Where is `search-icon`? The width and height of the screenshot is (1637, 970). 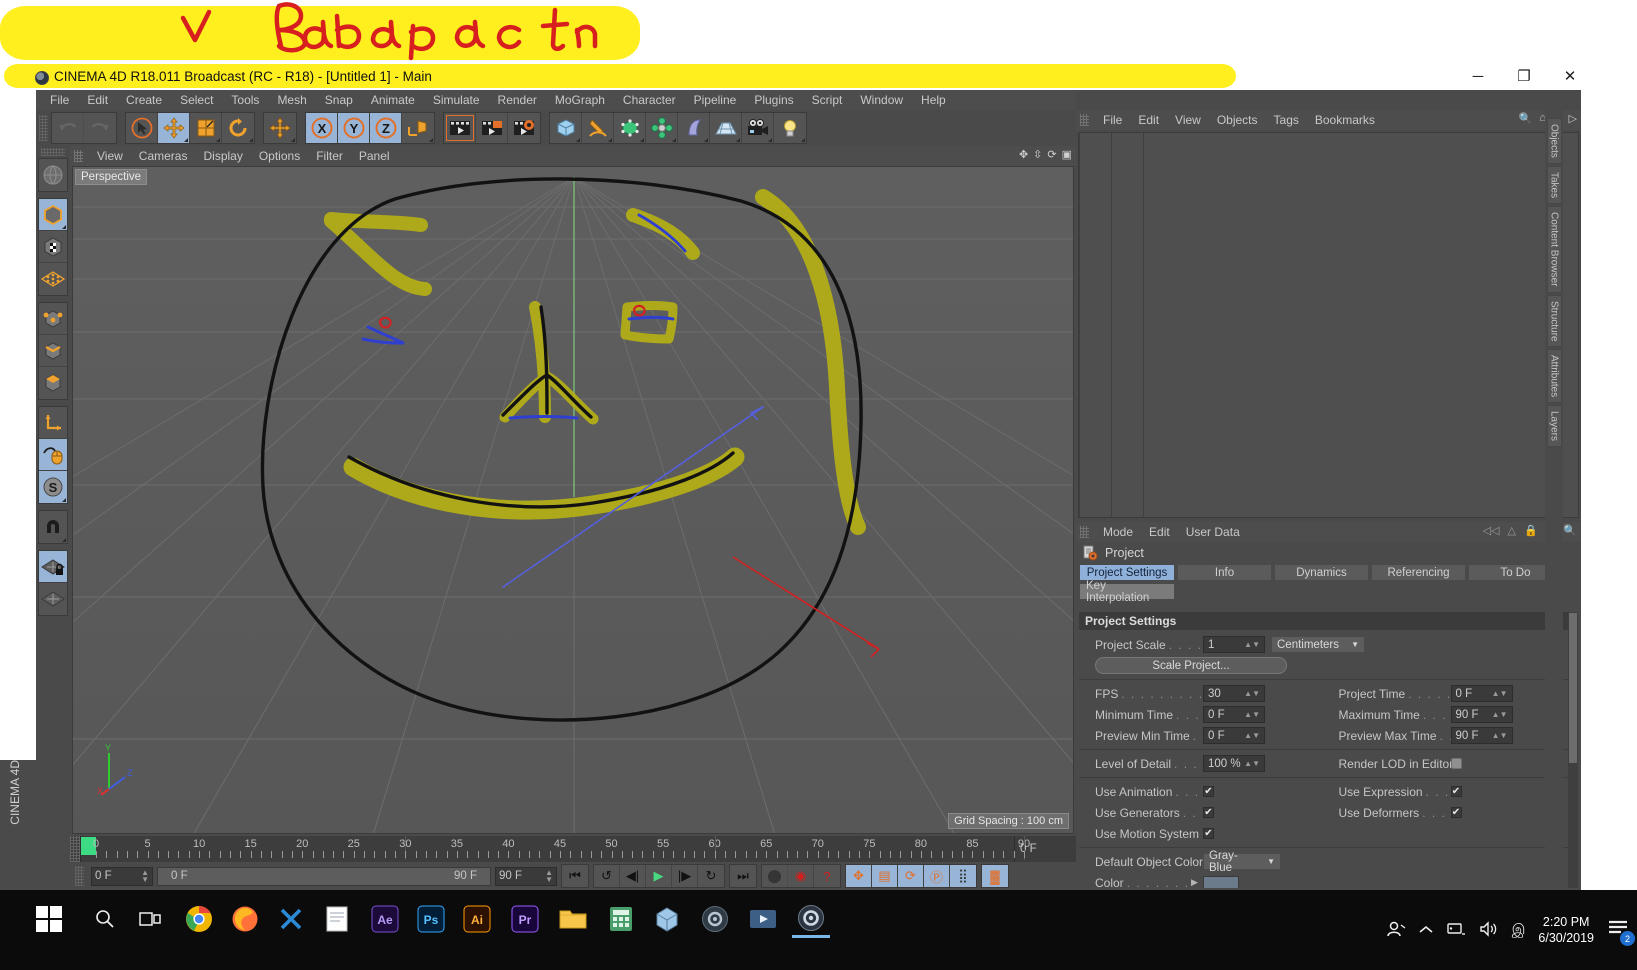 search-icon is located at coordinates (105, 919).